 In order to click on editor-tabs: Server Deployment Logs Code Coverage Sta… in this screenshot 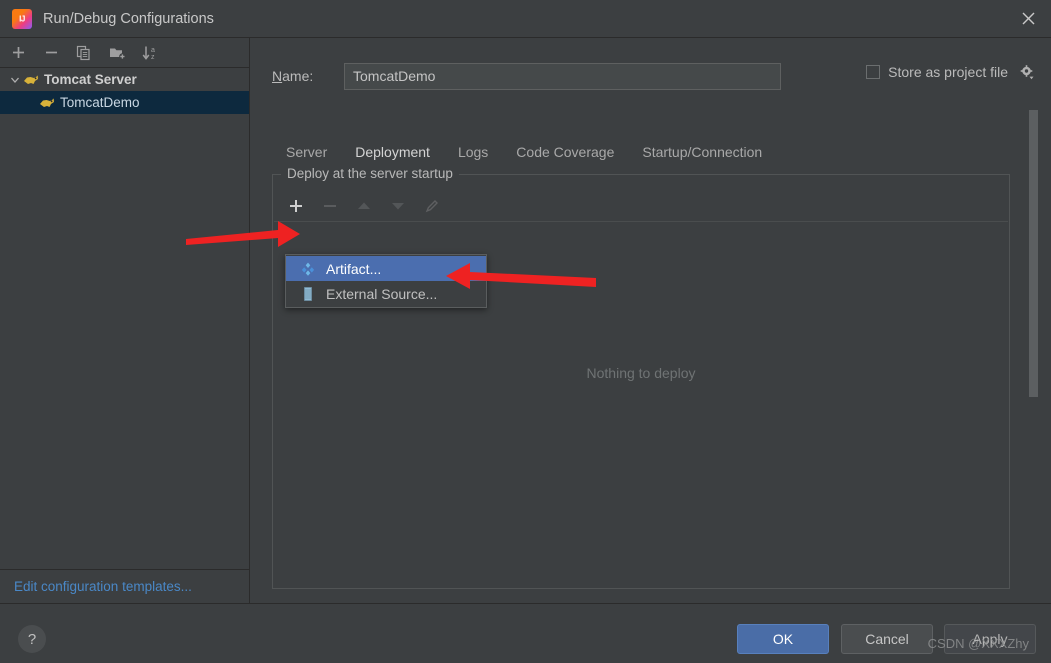, I will do `click(652, 151)`.